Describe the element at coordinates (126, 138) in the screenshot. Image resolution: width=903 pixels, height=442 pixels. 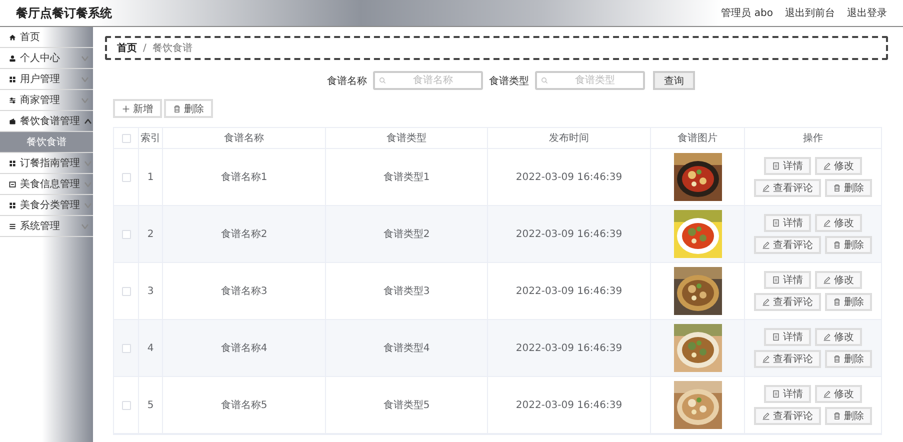
I see `select-all-checkbox` at that location.